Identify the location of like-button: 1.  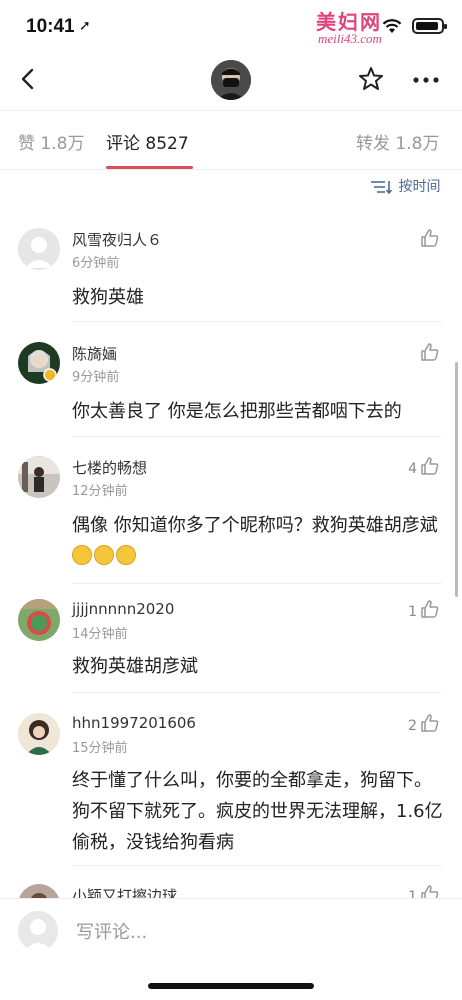
(424, 609).